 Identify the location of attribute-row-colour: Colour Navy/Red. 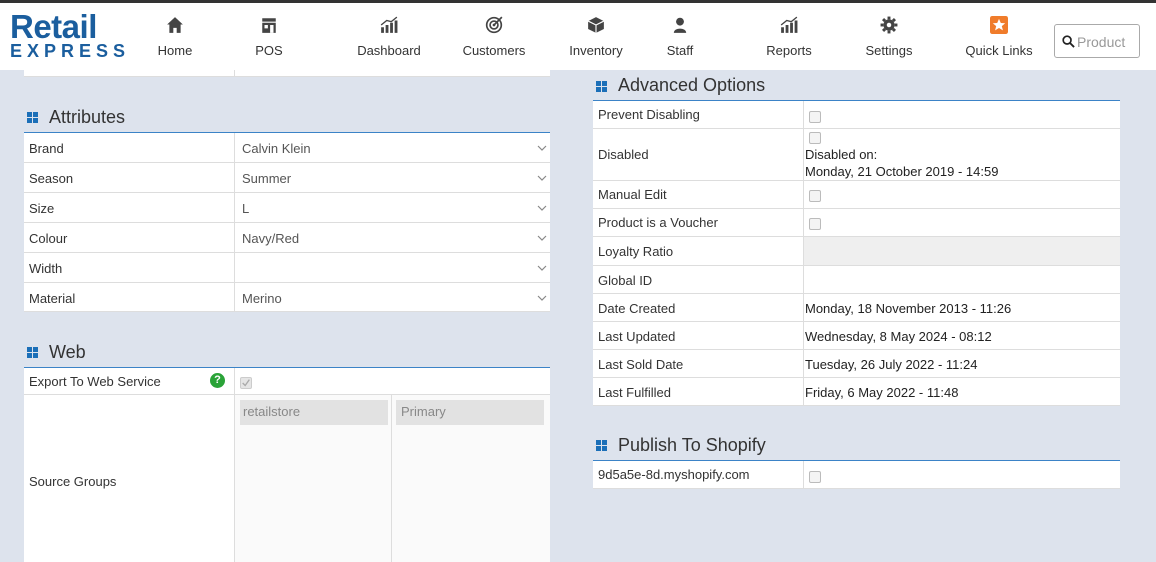
(287, 238).